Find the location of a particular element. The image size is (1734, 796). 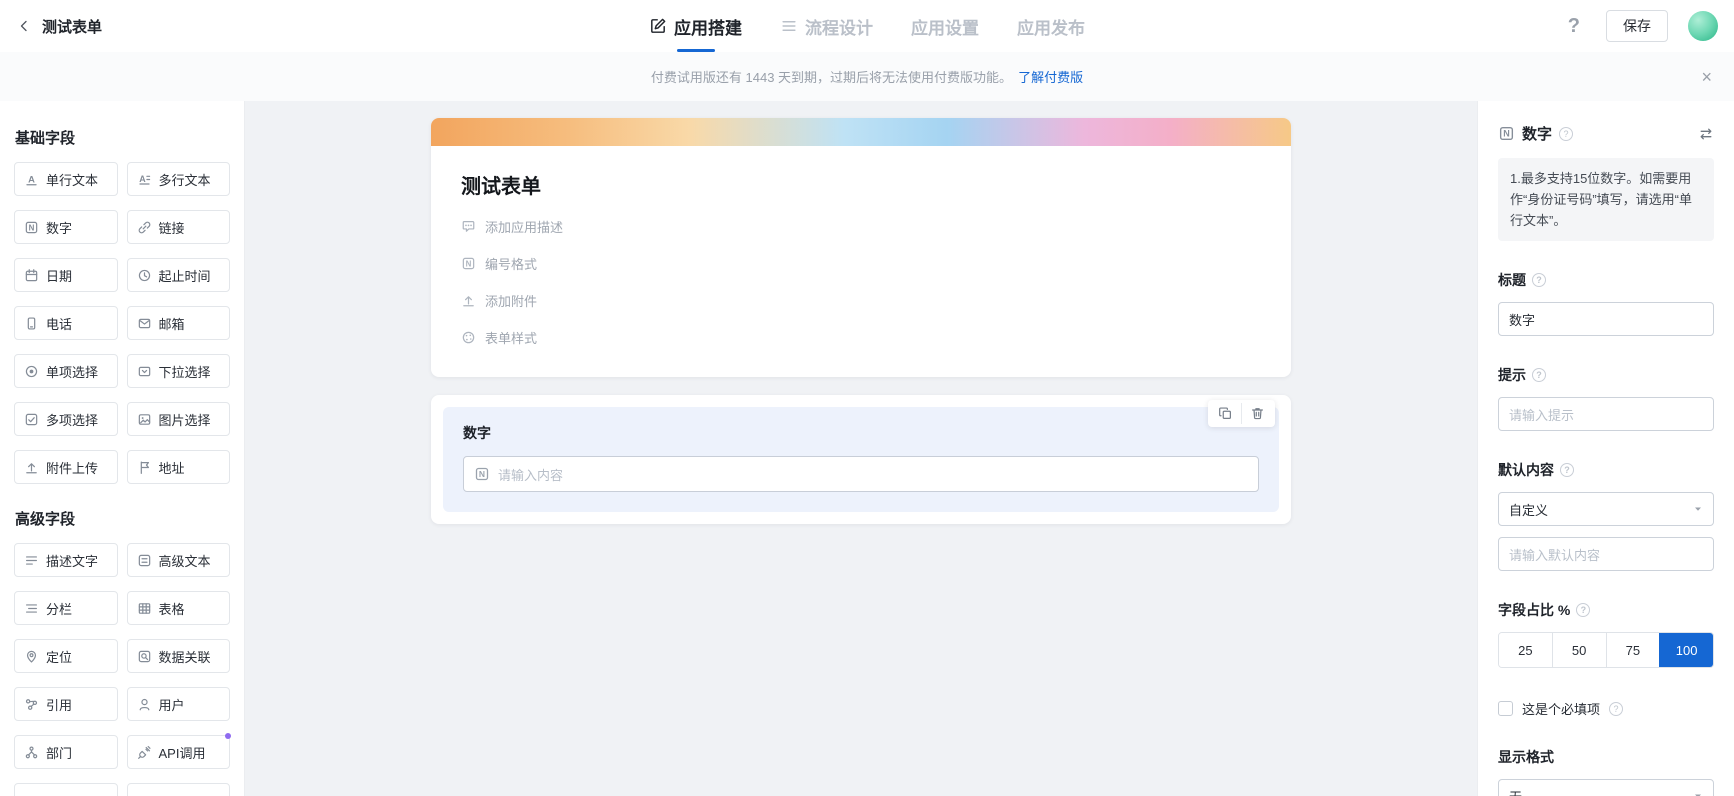

sidebar-field-time-range: 起止时间 is located at coordinates (178, 275).